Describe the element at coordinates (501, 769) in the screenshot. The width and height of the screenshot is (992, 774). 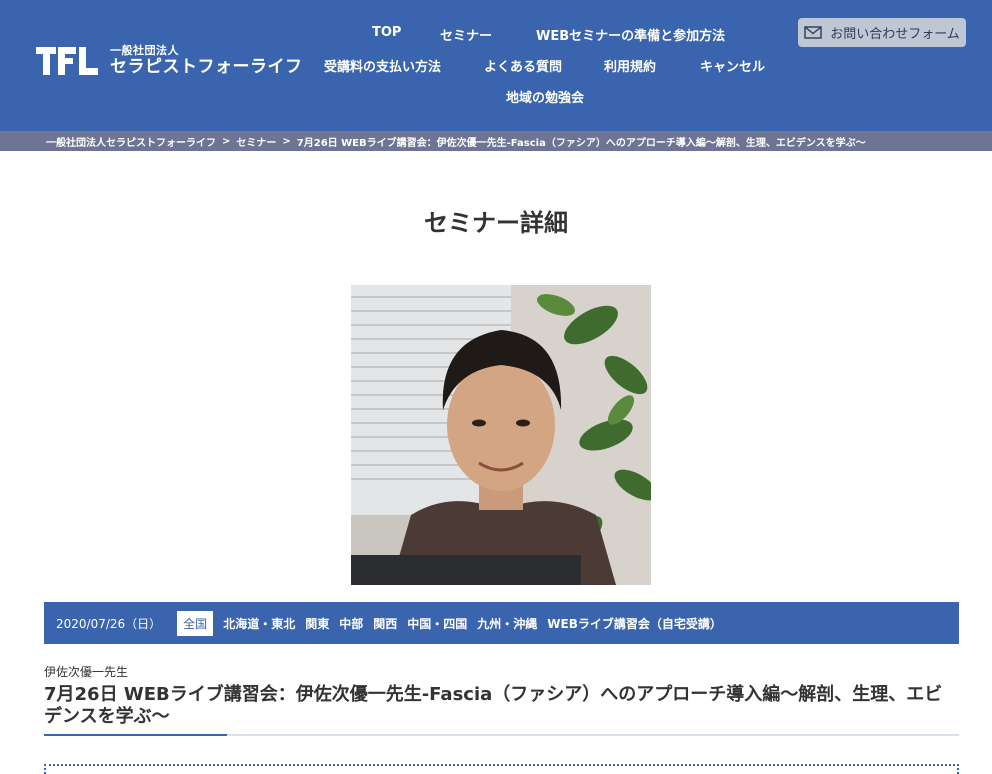
I see `seminar-detail-box` at that location.